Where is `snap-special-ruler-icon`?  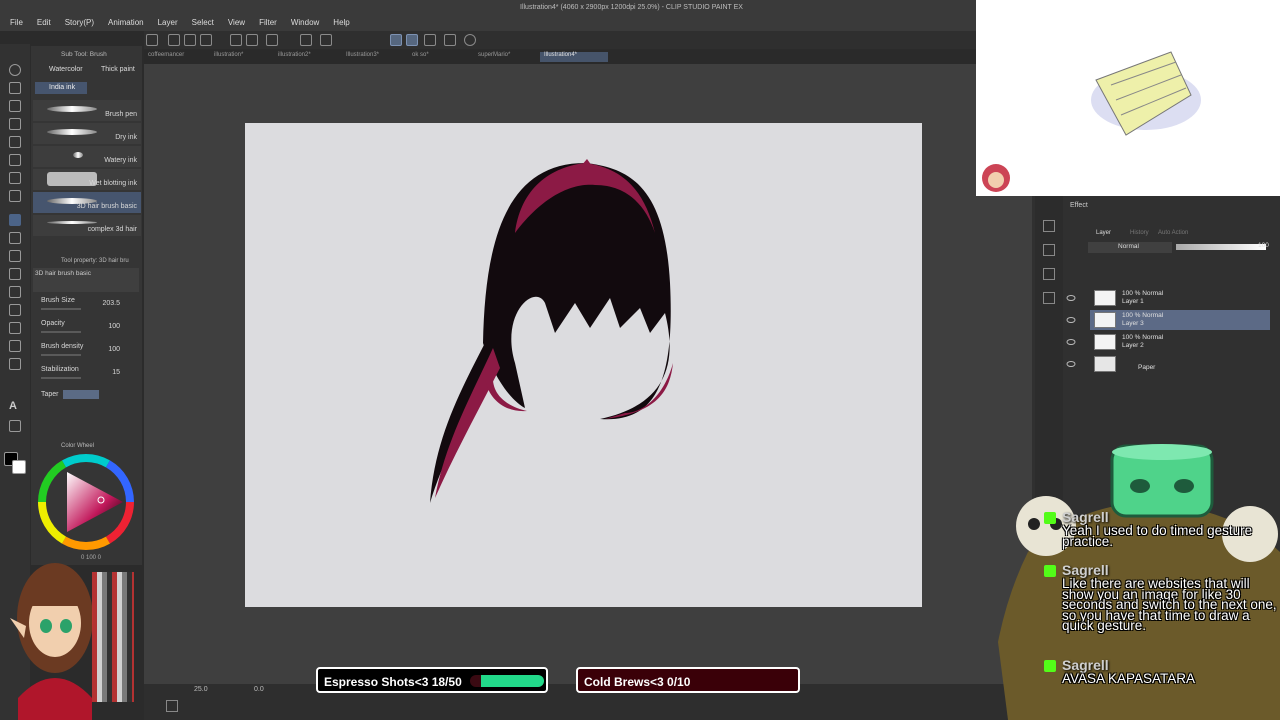
snap-special-ruler-icon is located at coordinates (412, 40).